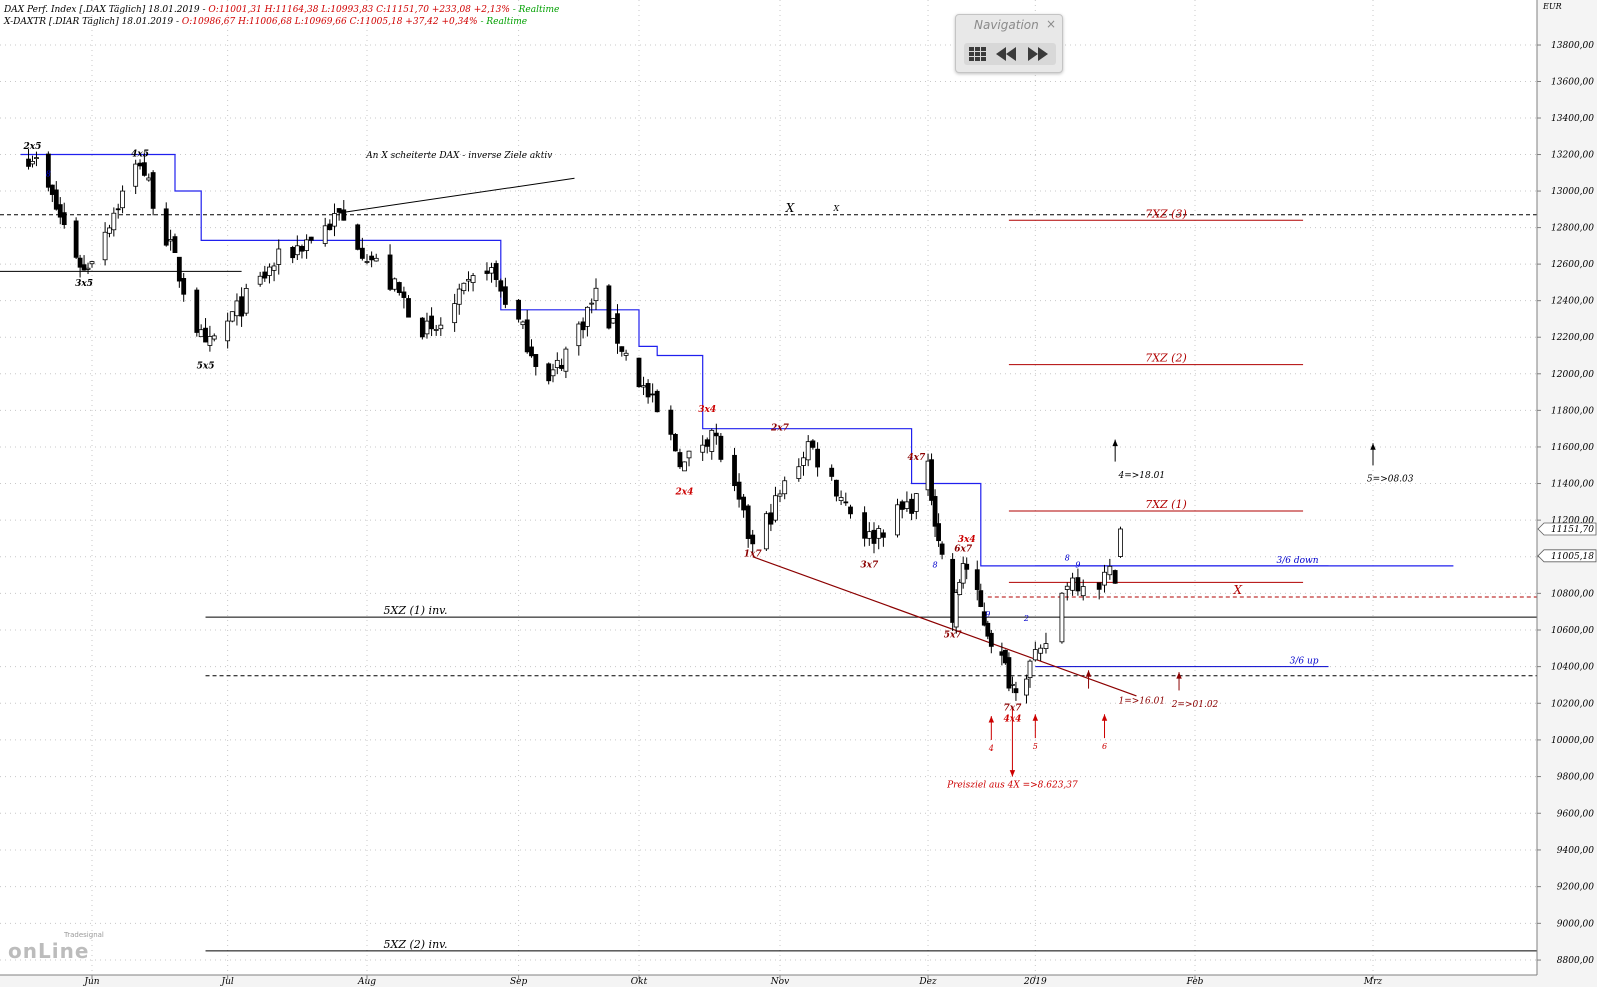  What do you see at coordinates (1166, 504) in the screenshot?
I see `level-label: 7XZ (1)` at bounding box center [1166, 504].